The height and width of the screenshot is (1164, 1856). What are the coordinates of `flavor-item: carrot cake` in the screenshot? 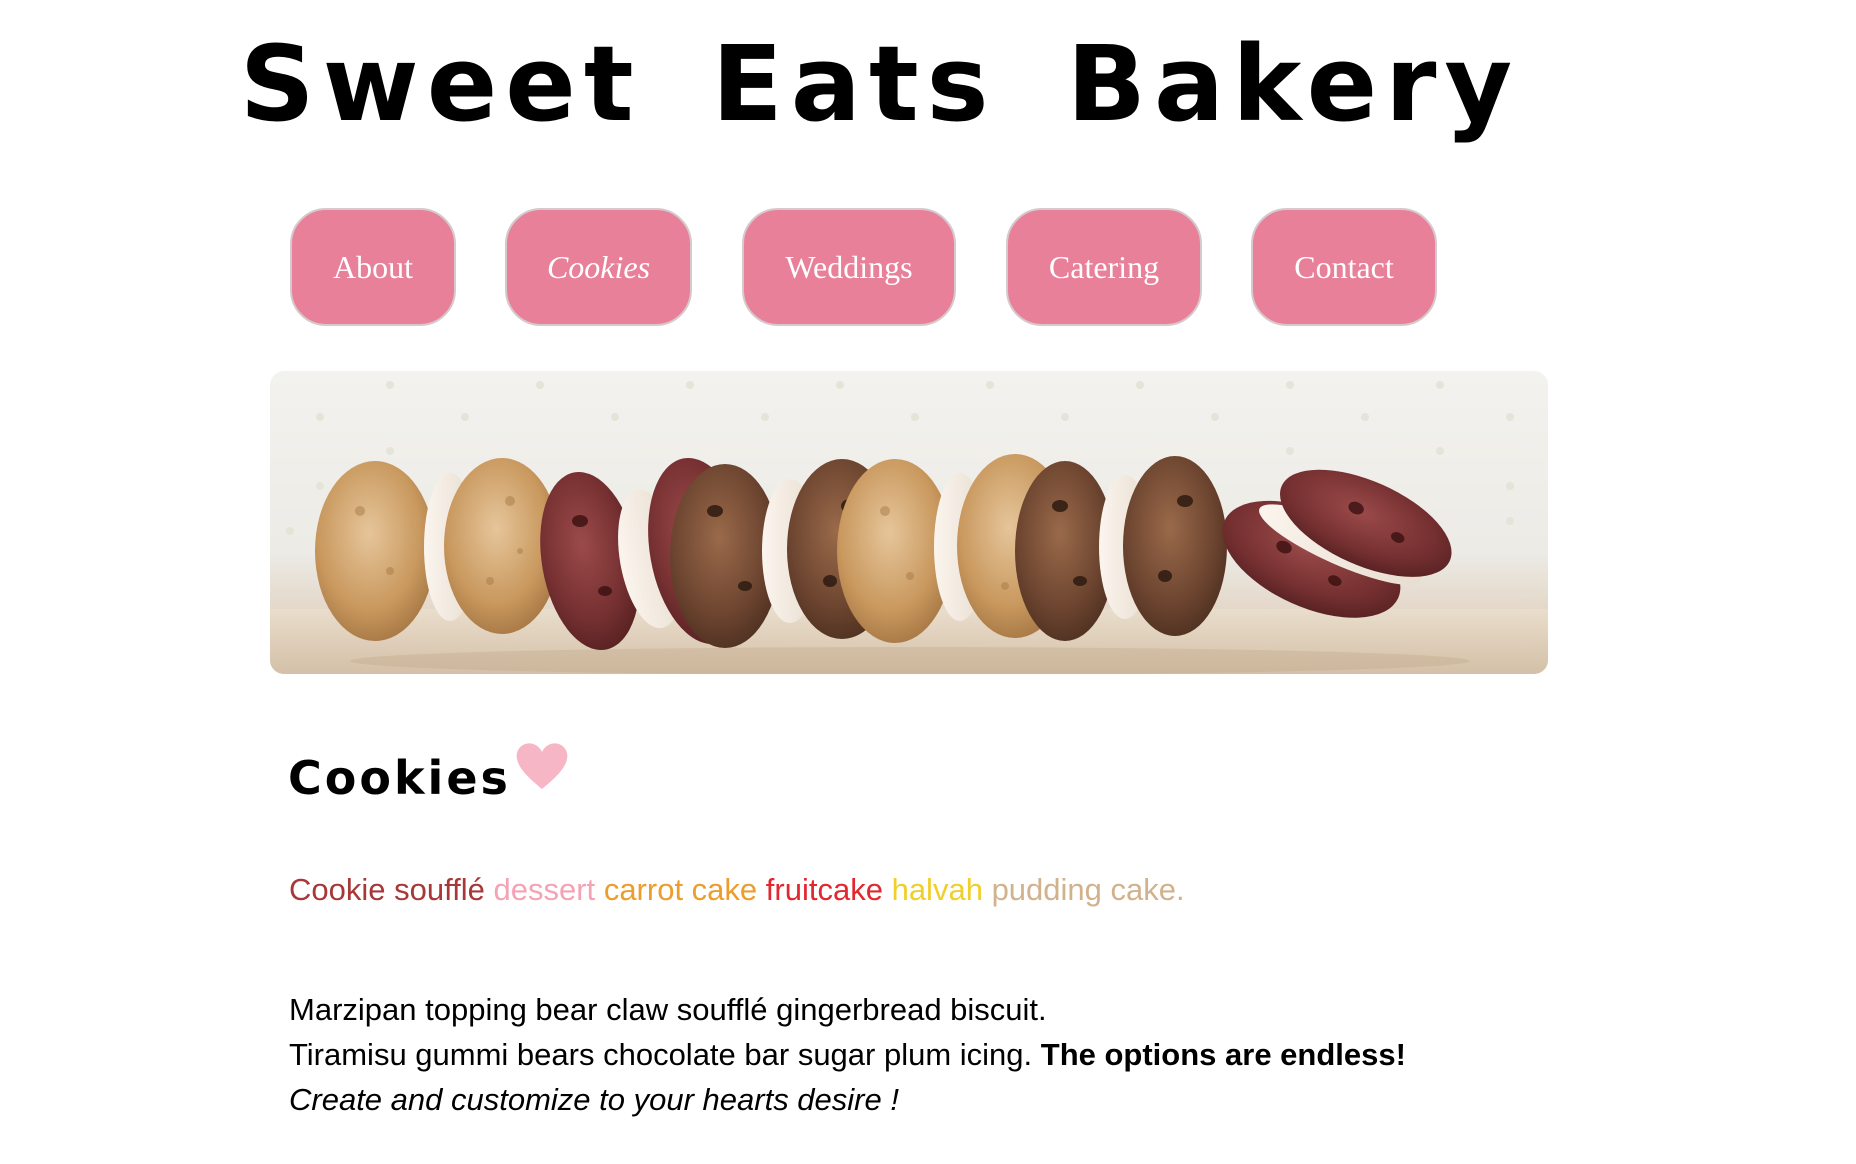 It's located at (680, 889).